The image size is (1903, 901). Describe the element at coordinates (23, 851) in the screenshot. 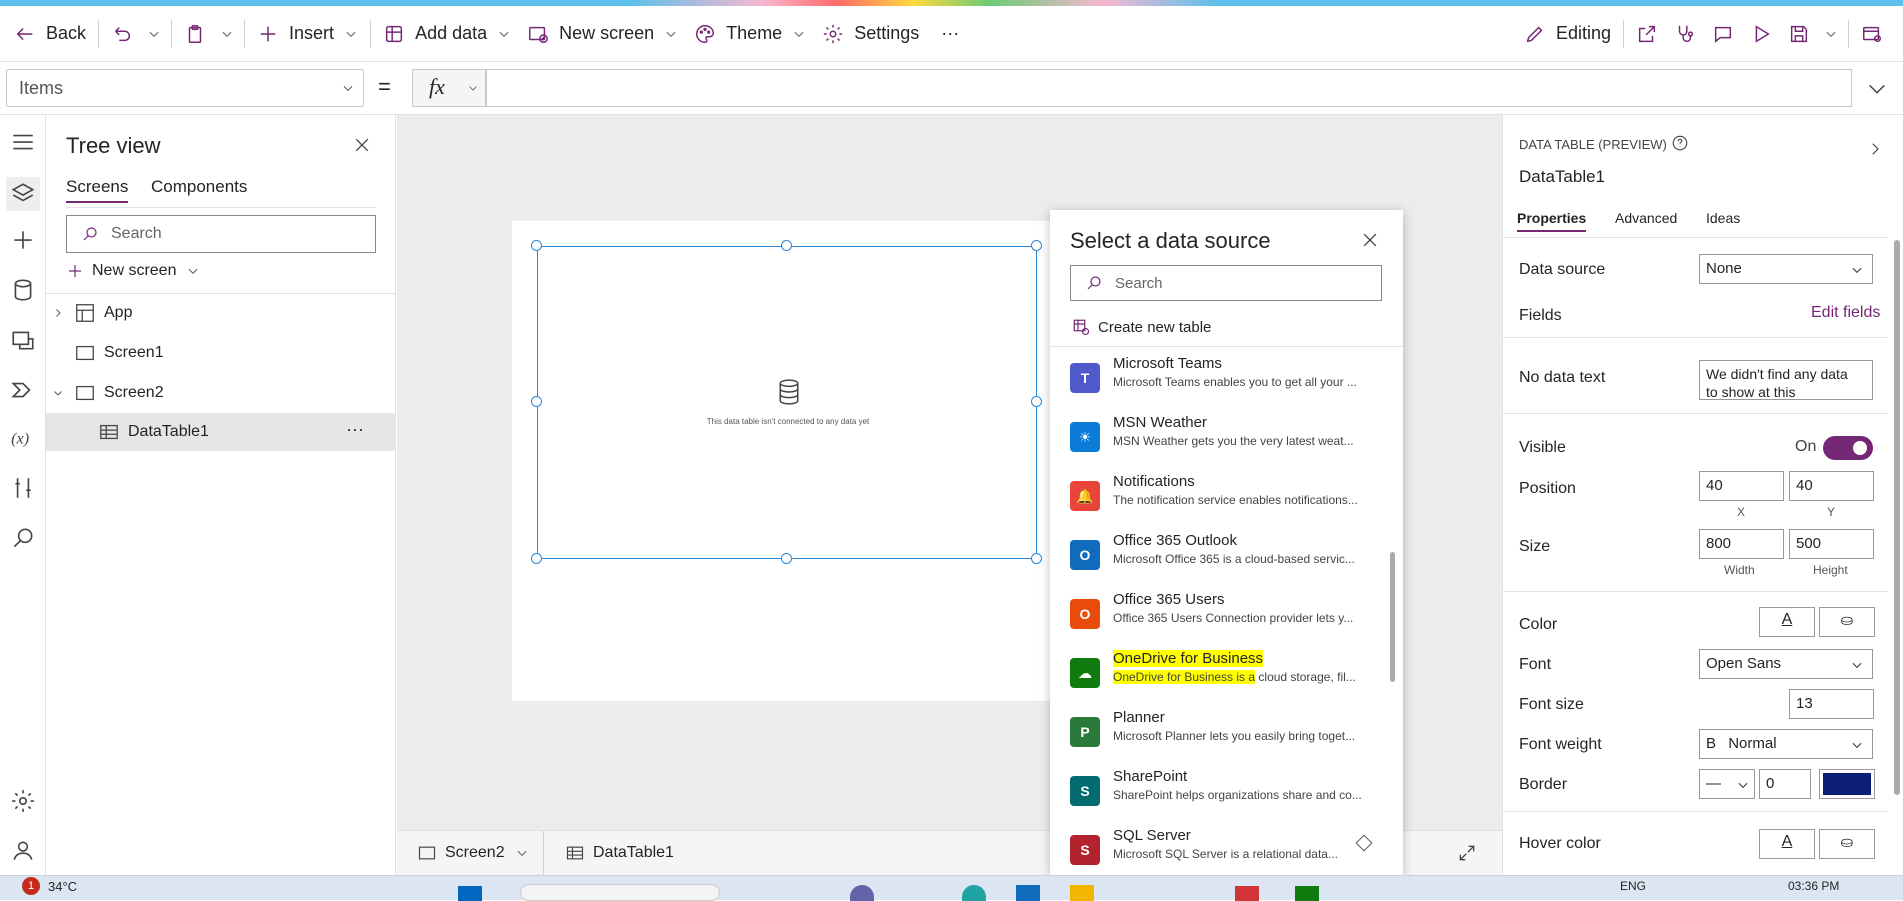

I see `virtual-agent-icon` at that location.